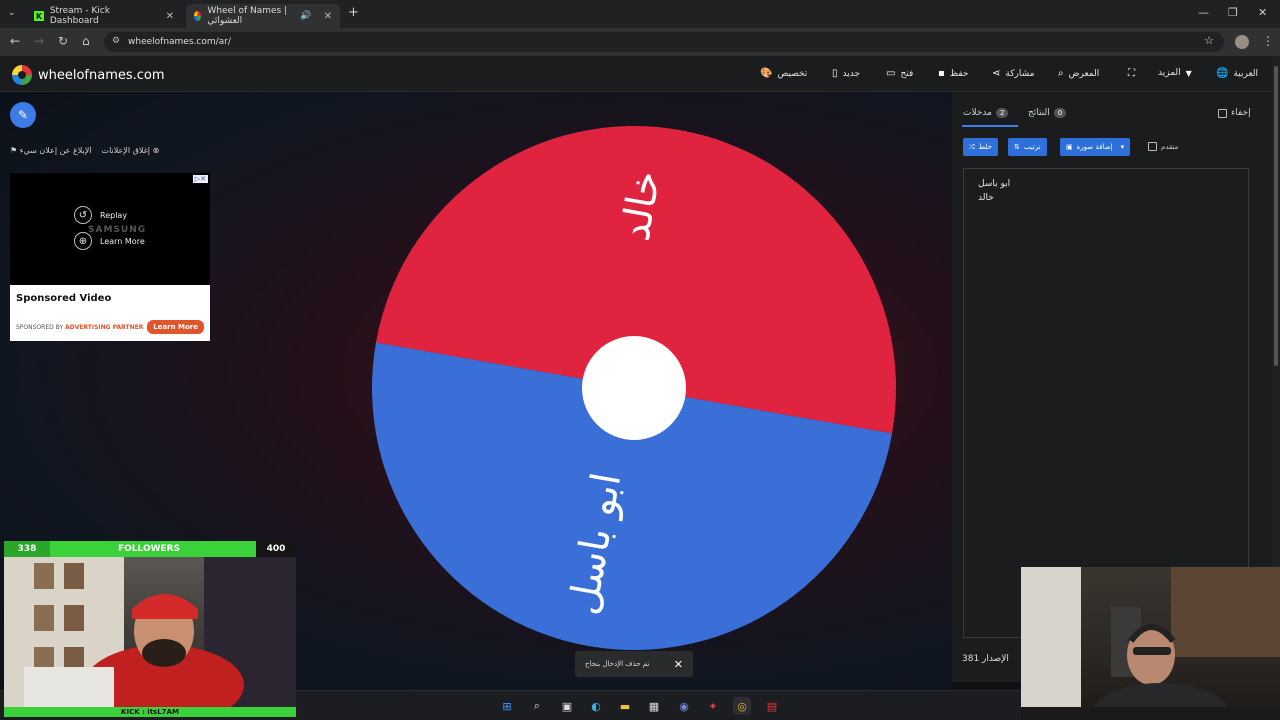 This screenshot has height=720, width=1280. I want to click on learn-more-label: Learn More, so click(122, 241).